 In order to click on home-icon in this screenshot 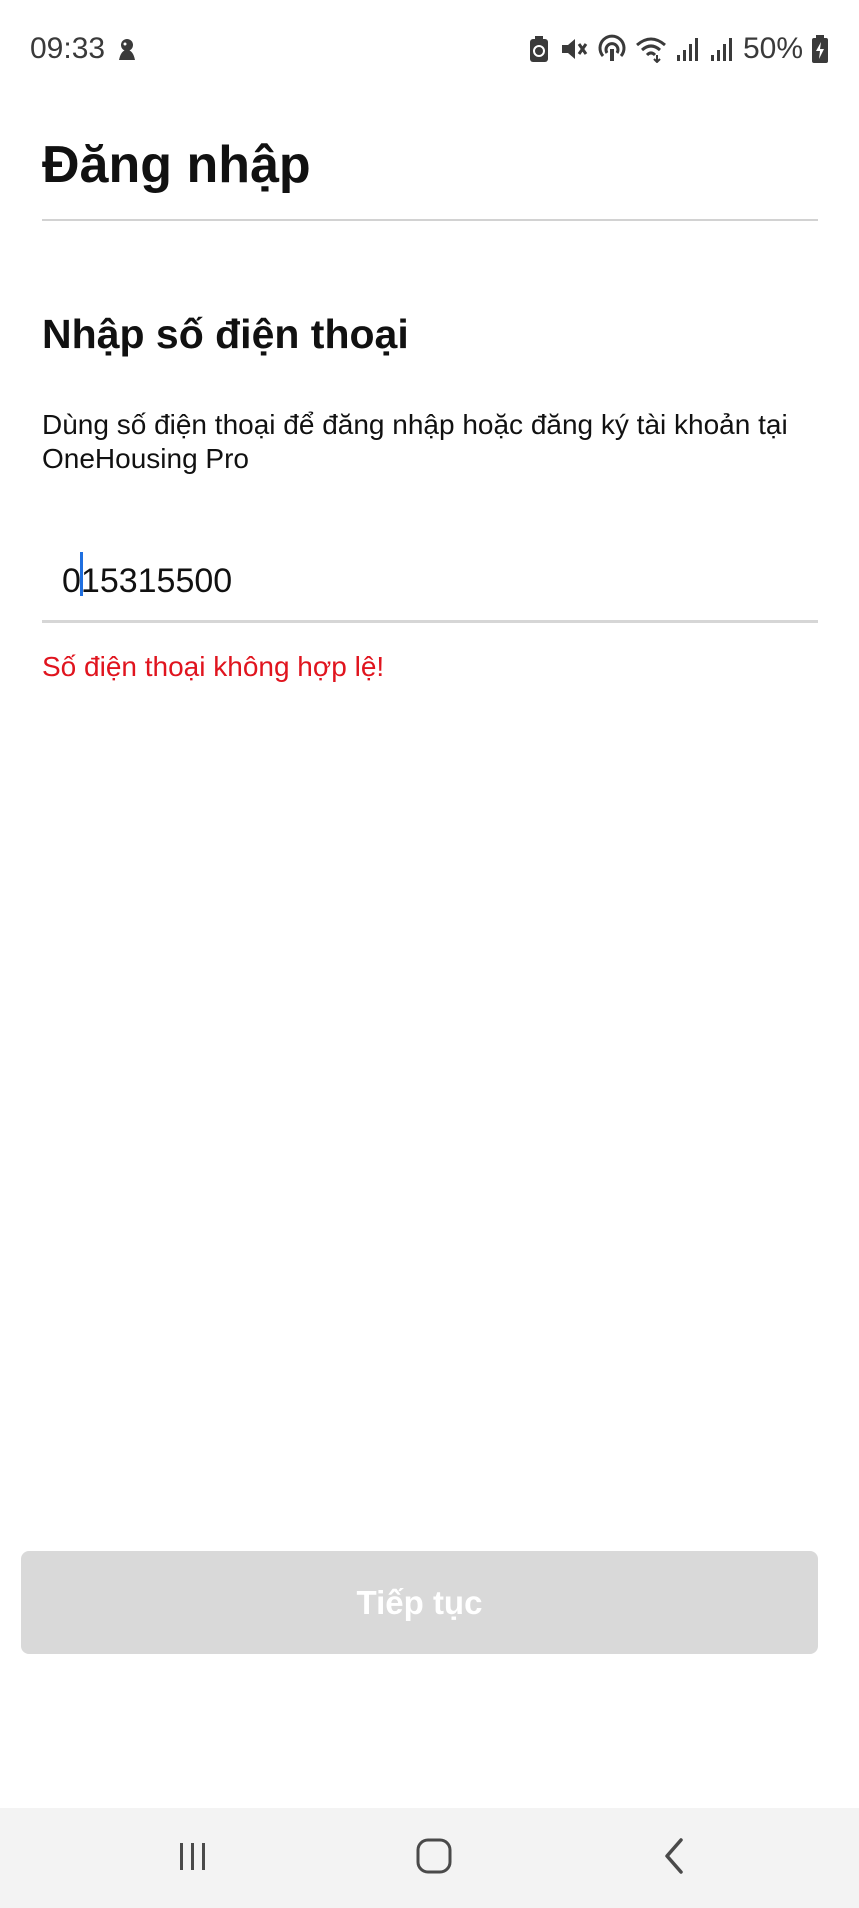, I will do `click(434, 1858)`.